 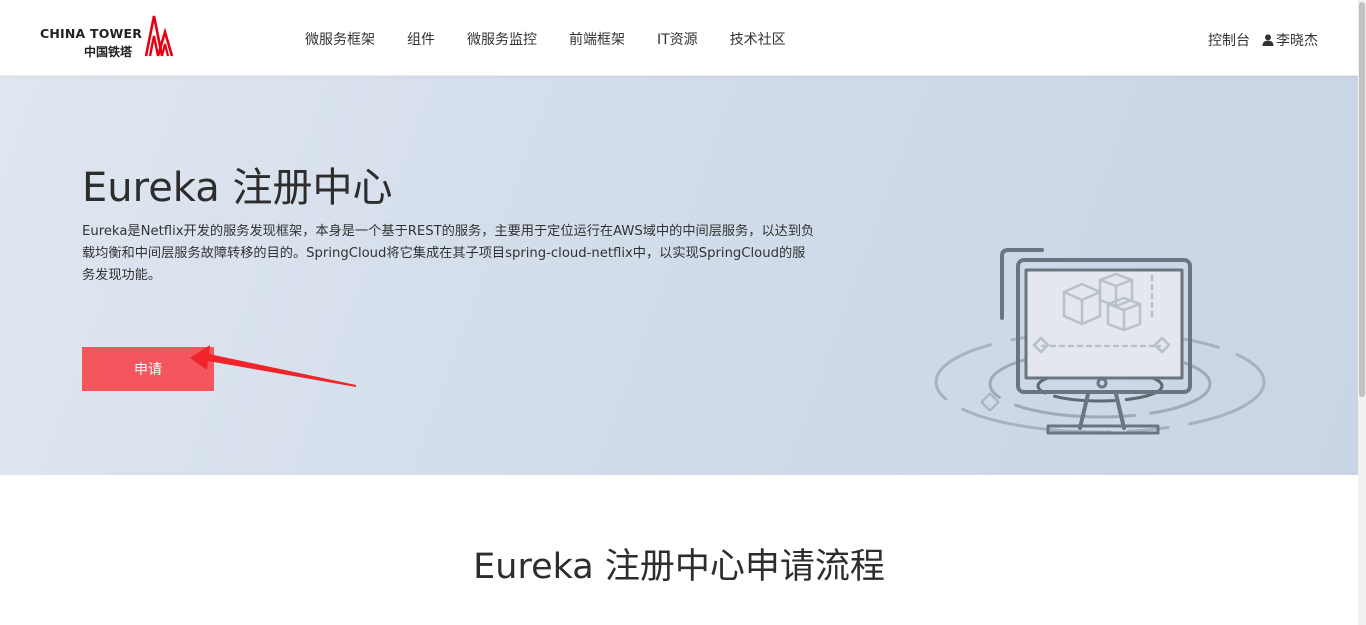 I want to click on nav-components: 组件, so click(x=421, y=39).